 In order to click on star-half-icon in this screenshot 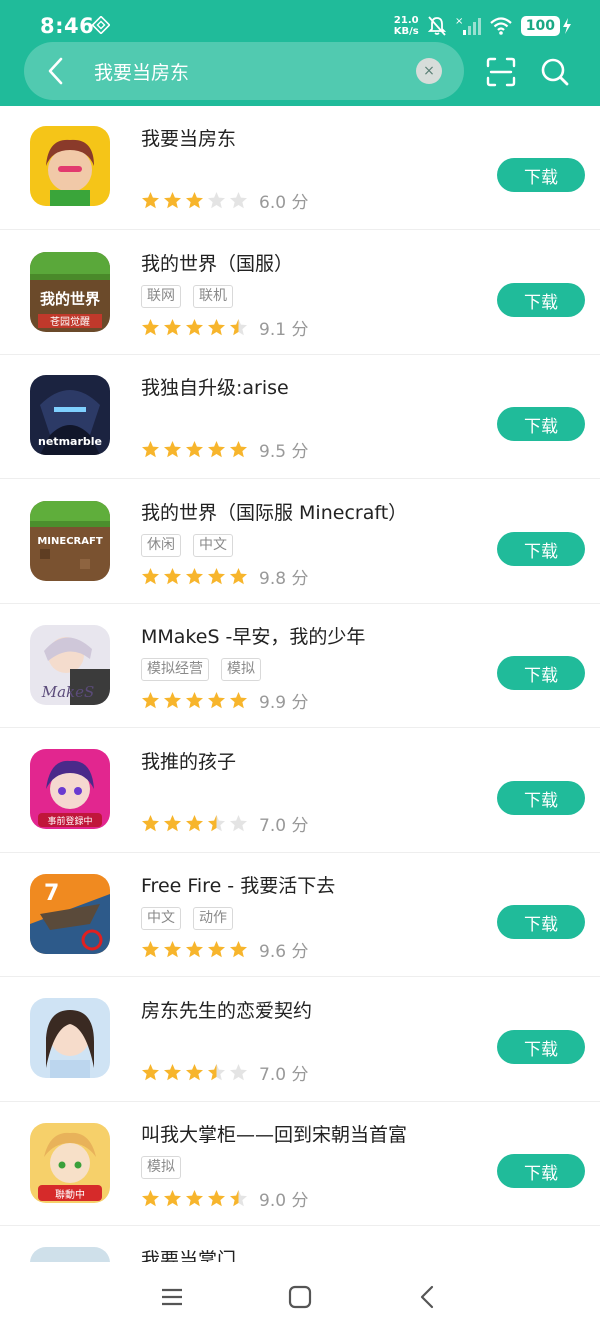, I will do `click(238, 327)`.